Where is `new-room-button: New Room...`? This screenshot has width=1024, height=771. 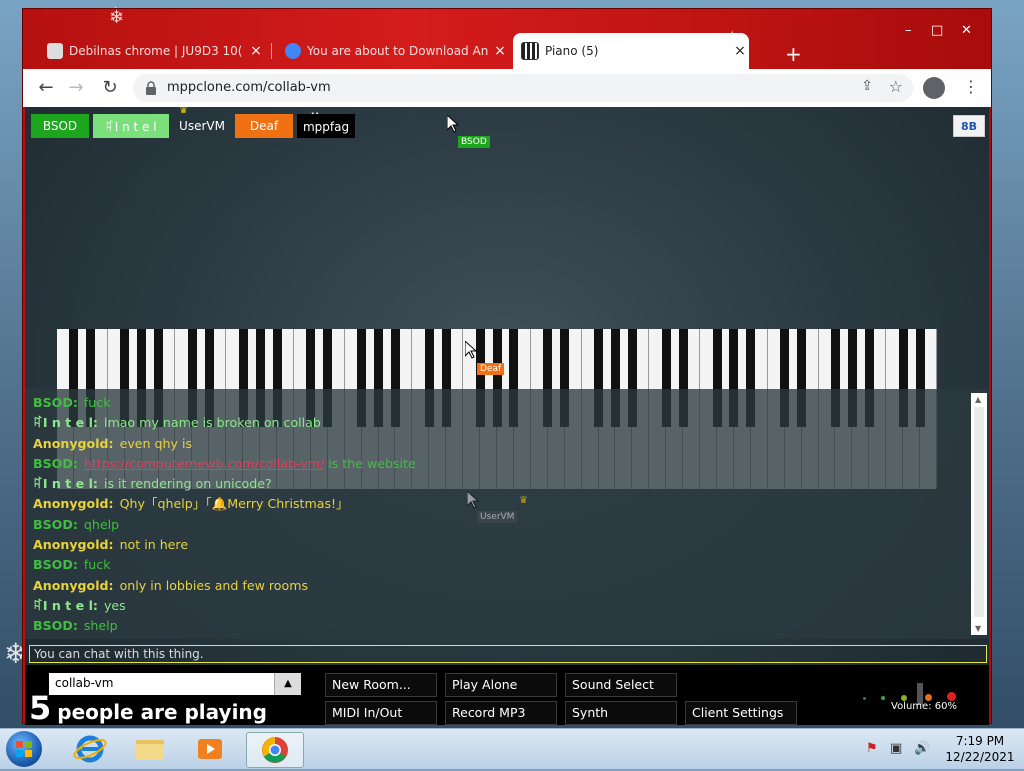 new-room-button: New Room... is located at coordinates (381, 685).